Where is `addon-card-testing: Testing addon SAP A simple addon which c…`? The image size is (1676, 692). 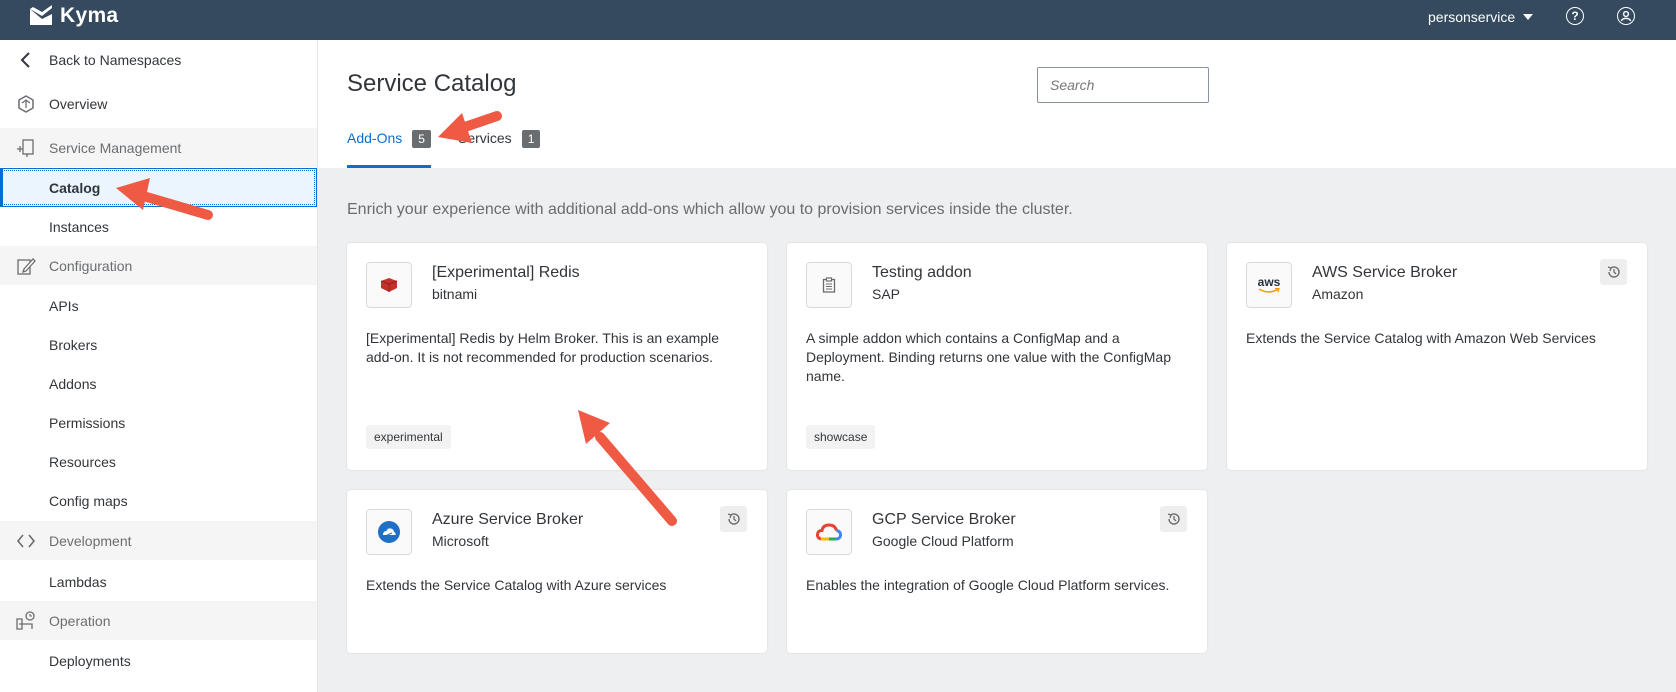 addon-card-testing: Testing addon SAP A simple addon which c… is located at coordinates (997, 356).